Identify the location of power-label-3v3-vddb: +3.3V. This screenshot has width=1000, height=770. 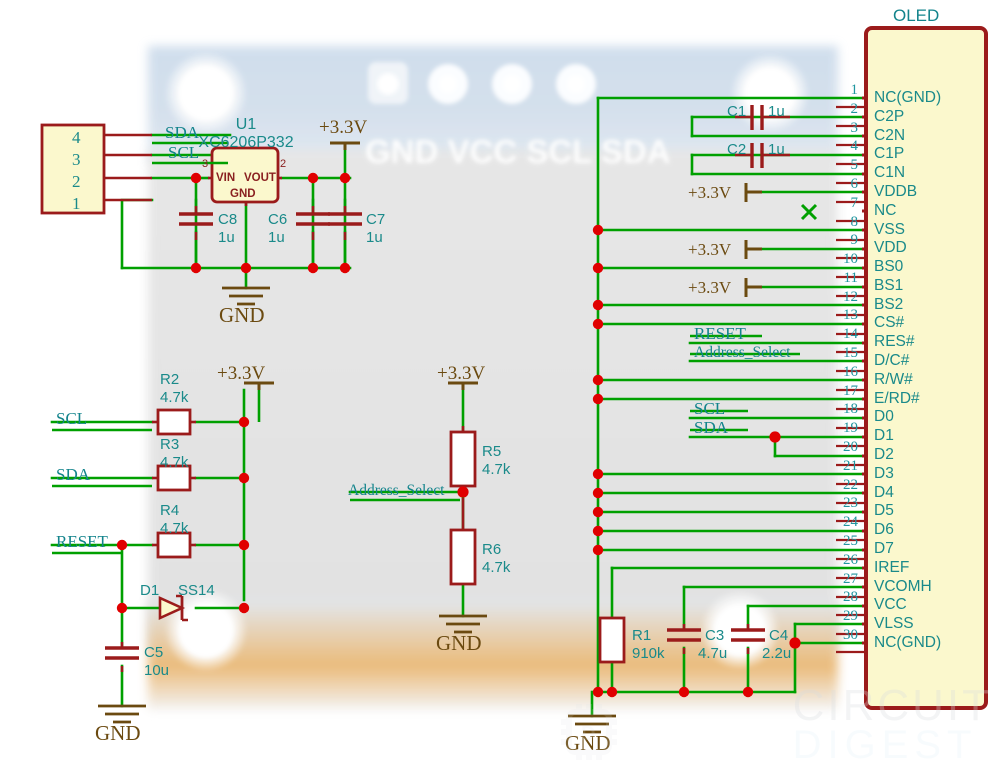
(710, 192).